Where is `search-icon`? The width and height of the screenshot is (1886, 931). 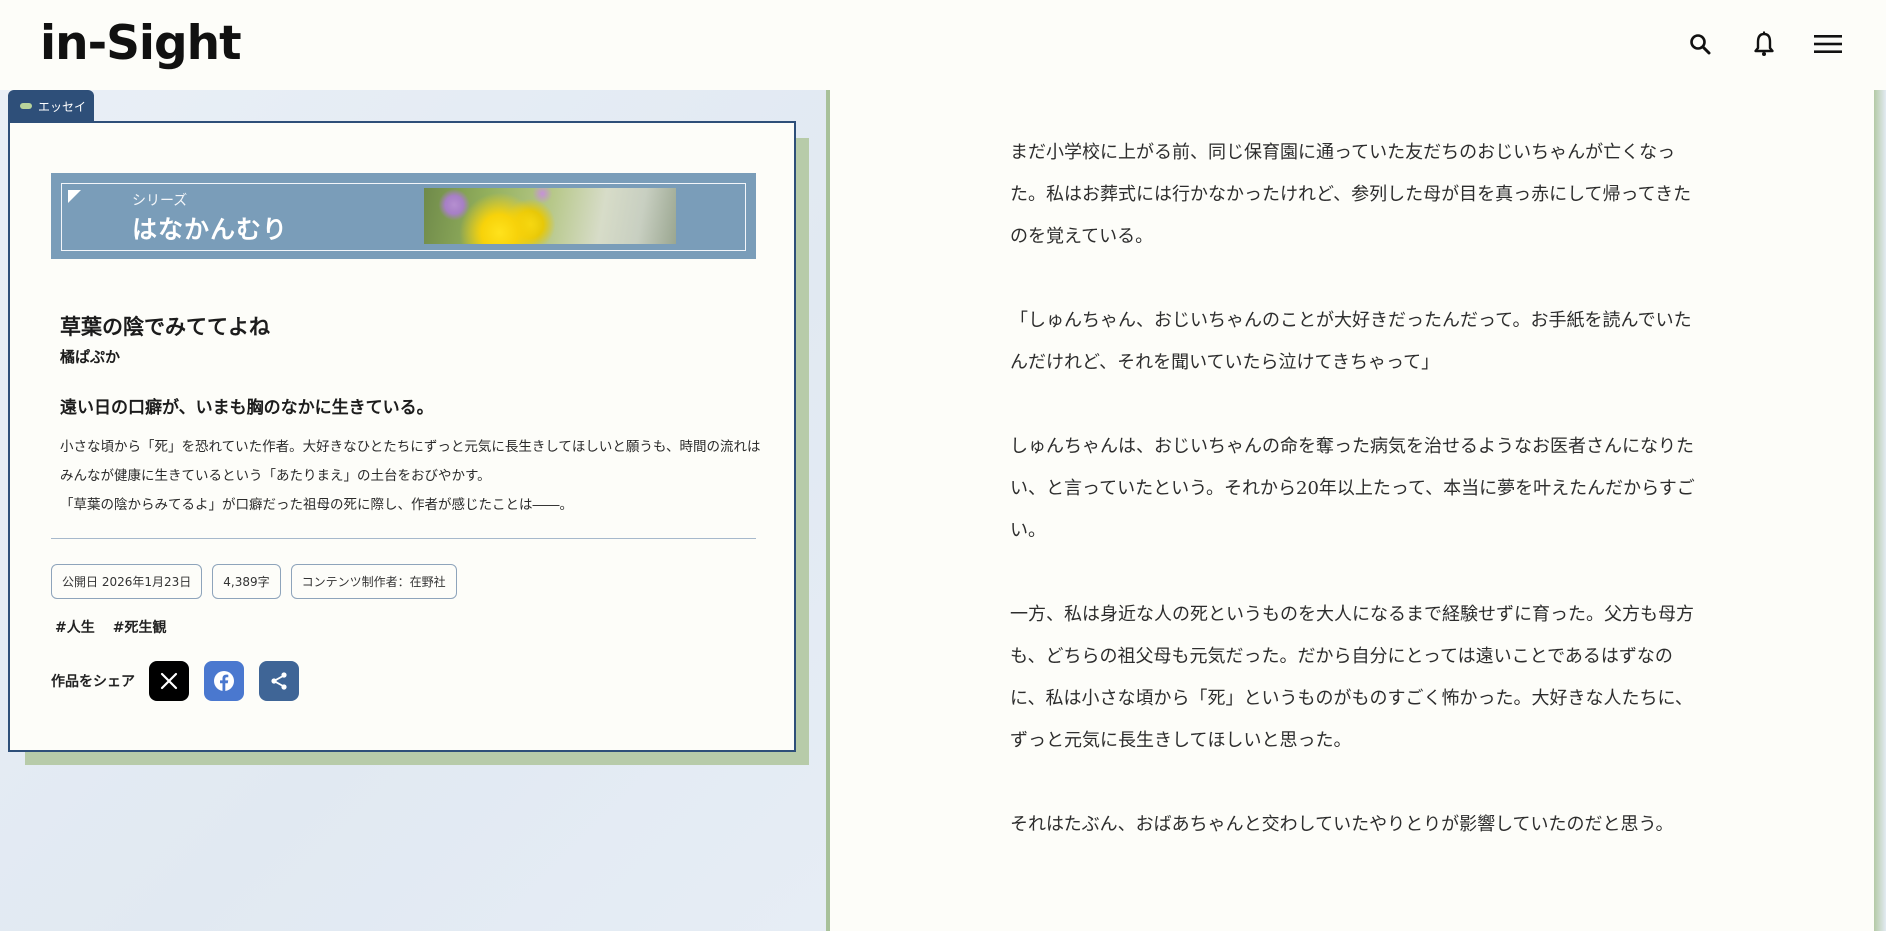
search-icon is located at coordinates (1700, 44).